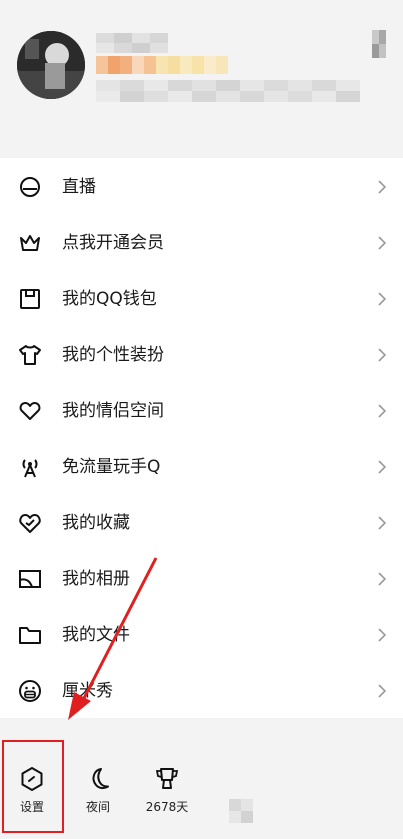  I want to click on shirt-icon, so click(30, 355).